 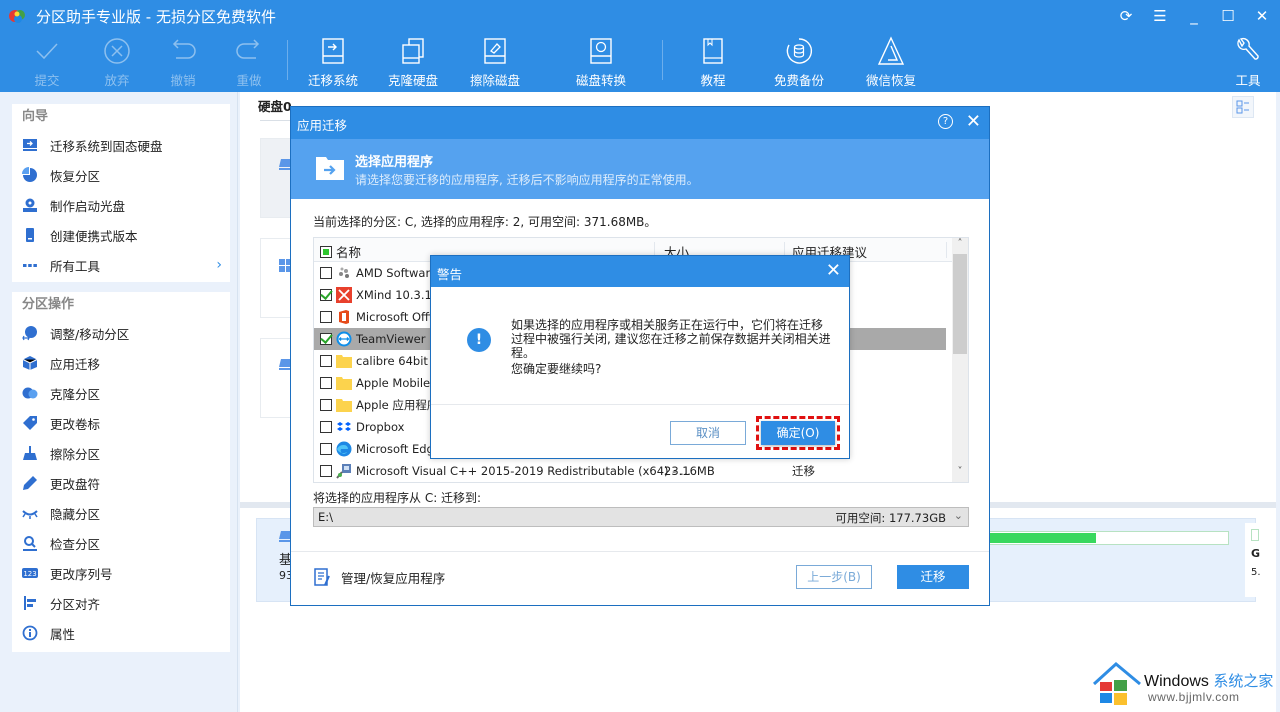 I want to click on scroll-thumb, so click(x=960, y=304).